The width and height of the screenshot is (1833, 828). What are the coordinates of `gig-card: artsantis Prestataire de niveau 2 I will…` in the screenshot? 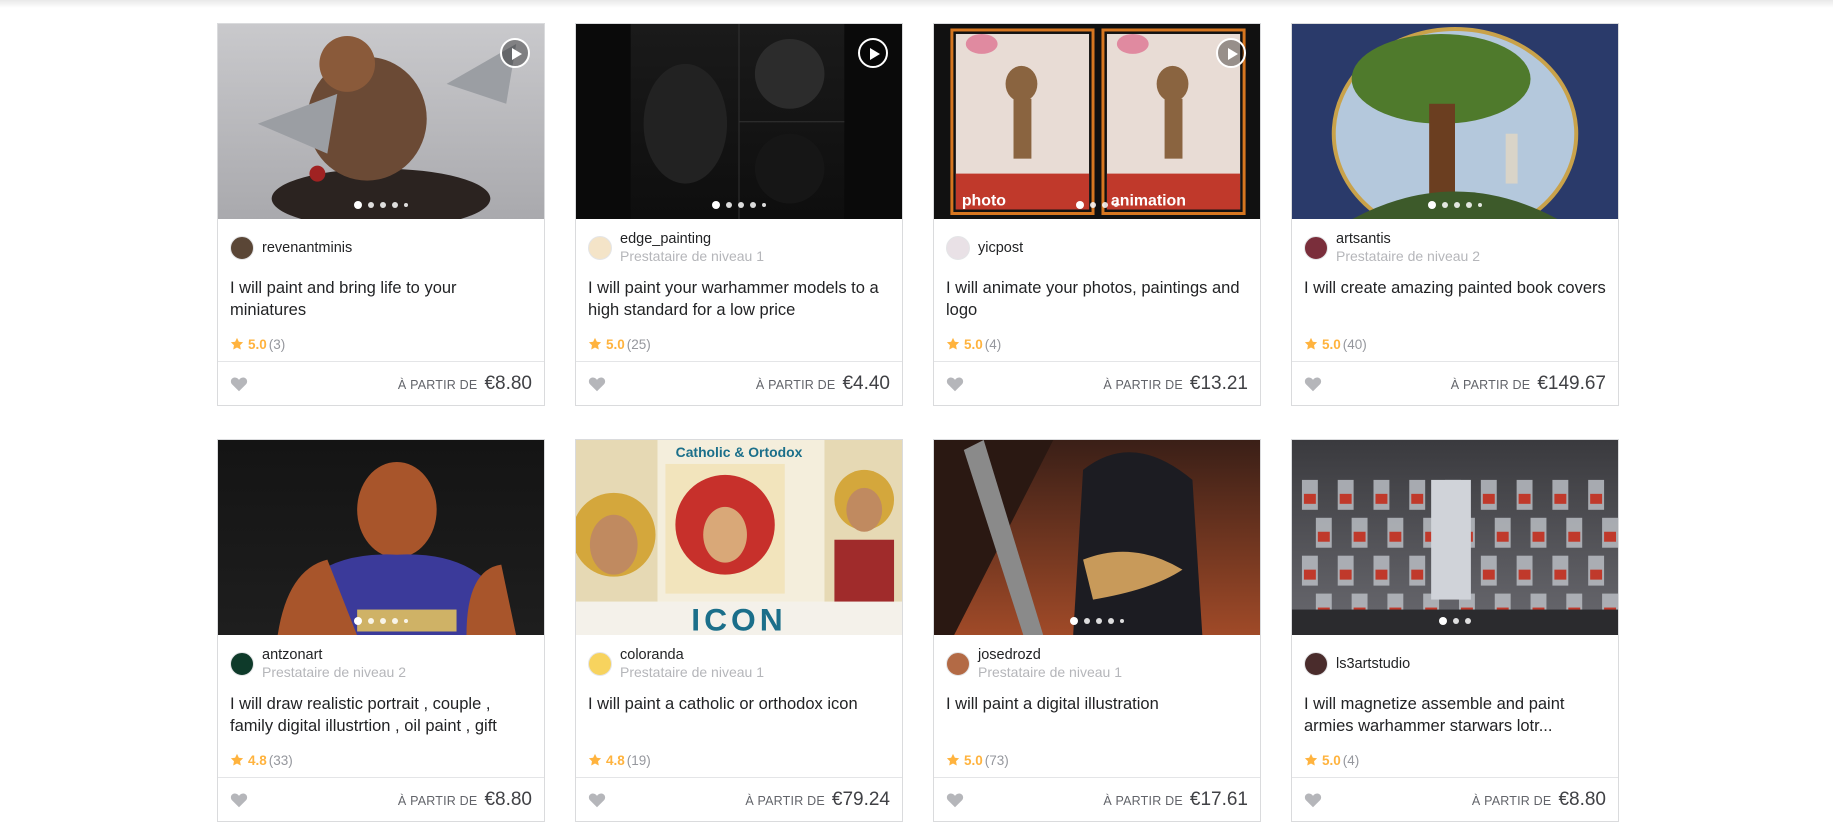 It's located at (1455, 214).